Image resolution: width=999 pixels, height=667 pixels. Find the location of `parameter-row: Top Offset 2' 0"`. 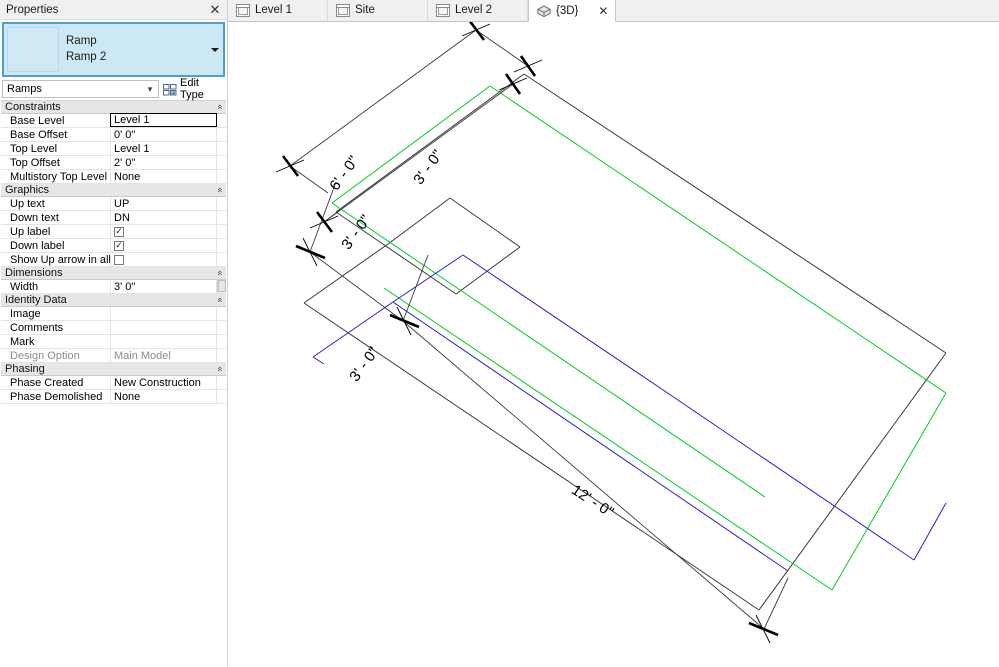

parameter-row: Top Offset 2' 0" is located at coordinates (113, 163).